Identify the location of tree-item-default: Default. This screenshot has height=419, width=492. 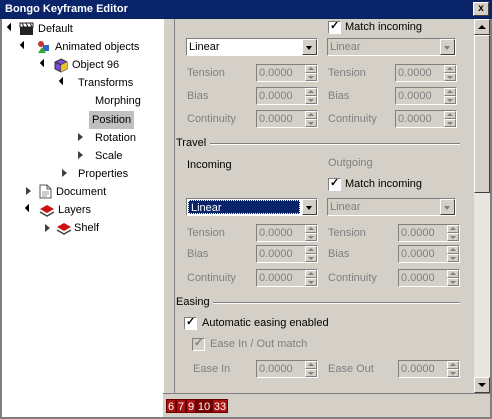
(55, 29).